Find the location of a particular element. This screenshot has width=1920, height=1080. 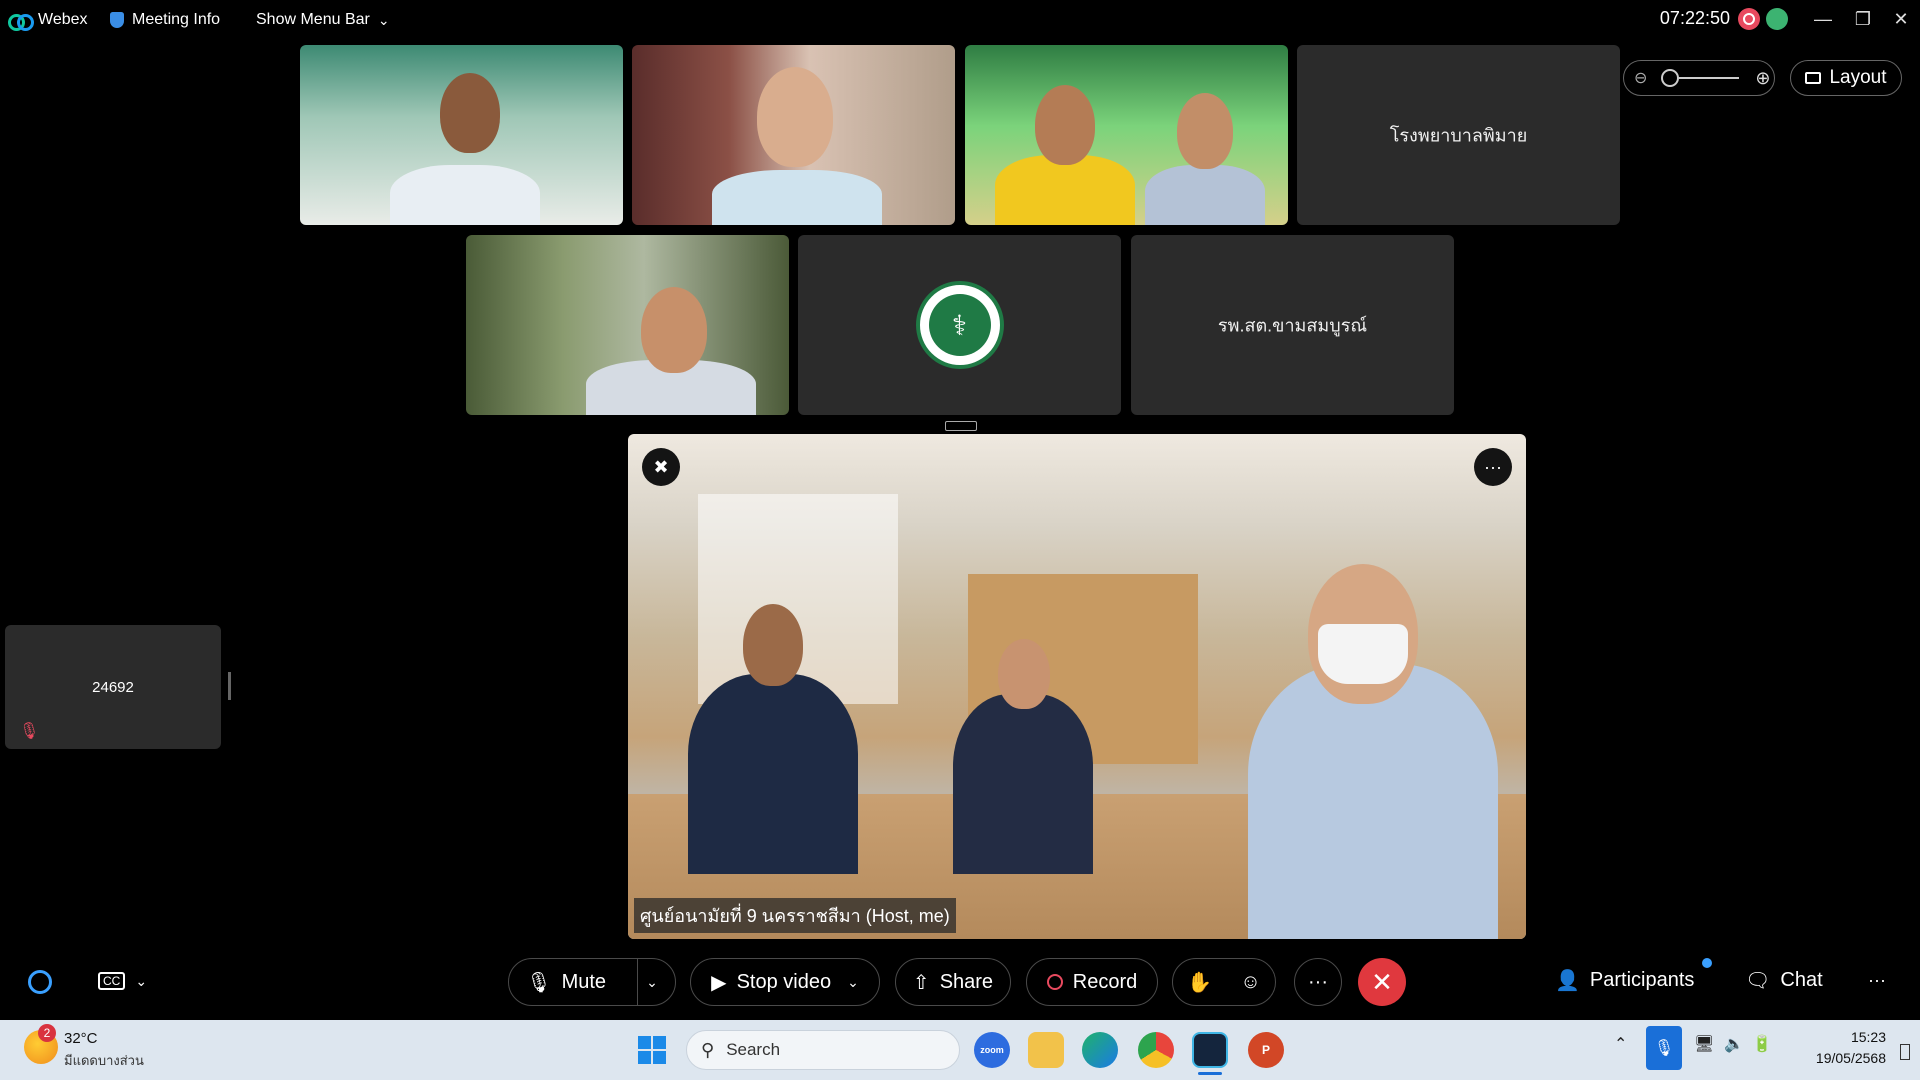

microphone-icon: 🎙 is located at coordinates (539, 982).